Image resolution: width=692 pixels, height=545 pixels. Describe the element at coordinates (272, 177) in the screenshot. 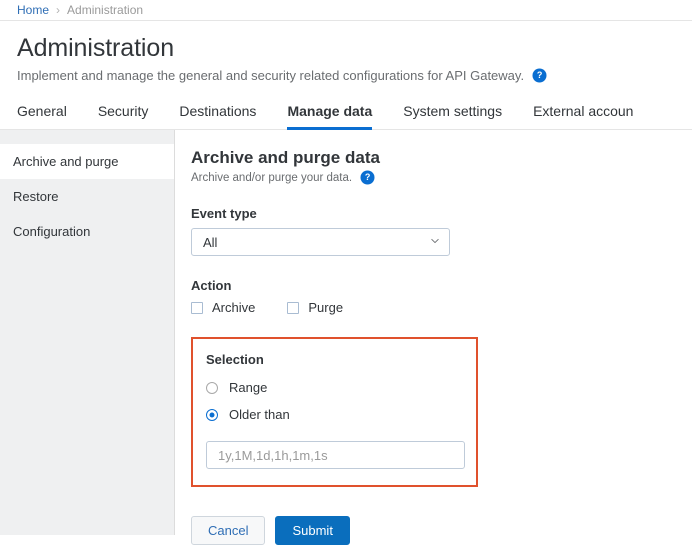

I see `section-subtitle: Archive and/or purge your data.` at that location.